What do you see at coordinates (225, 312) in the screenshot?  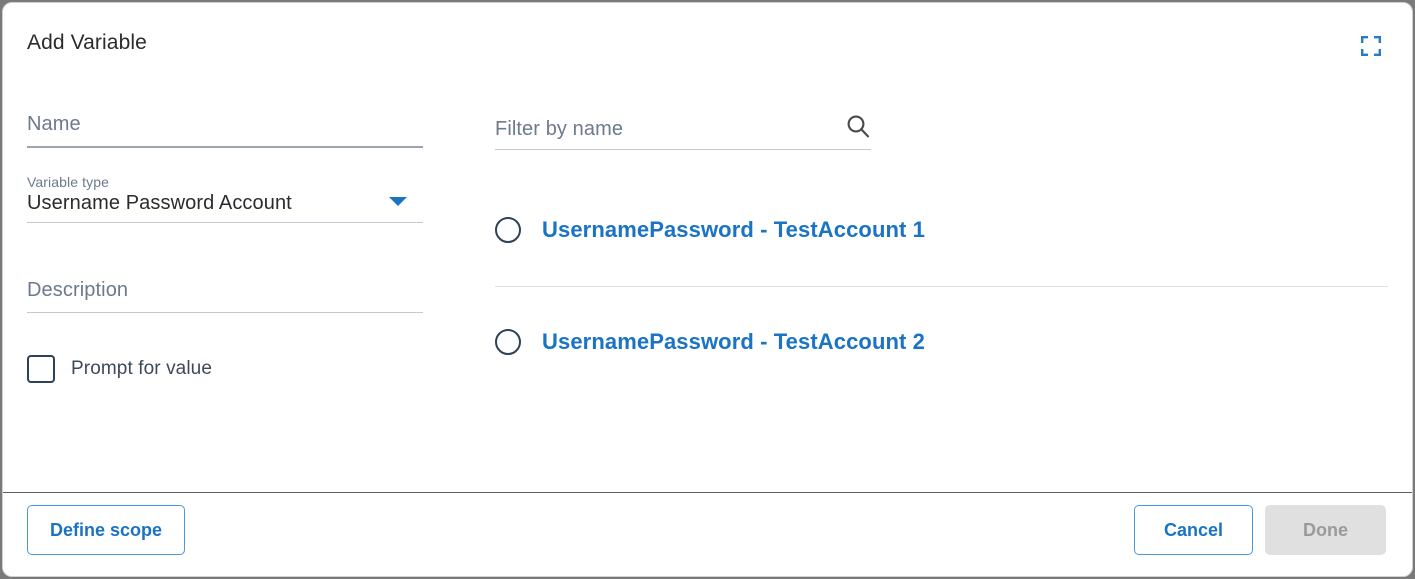 I see `description-field-underline` at bounding box center [225, 312].